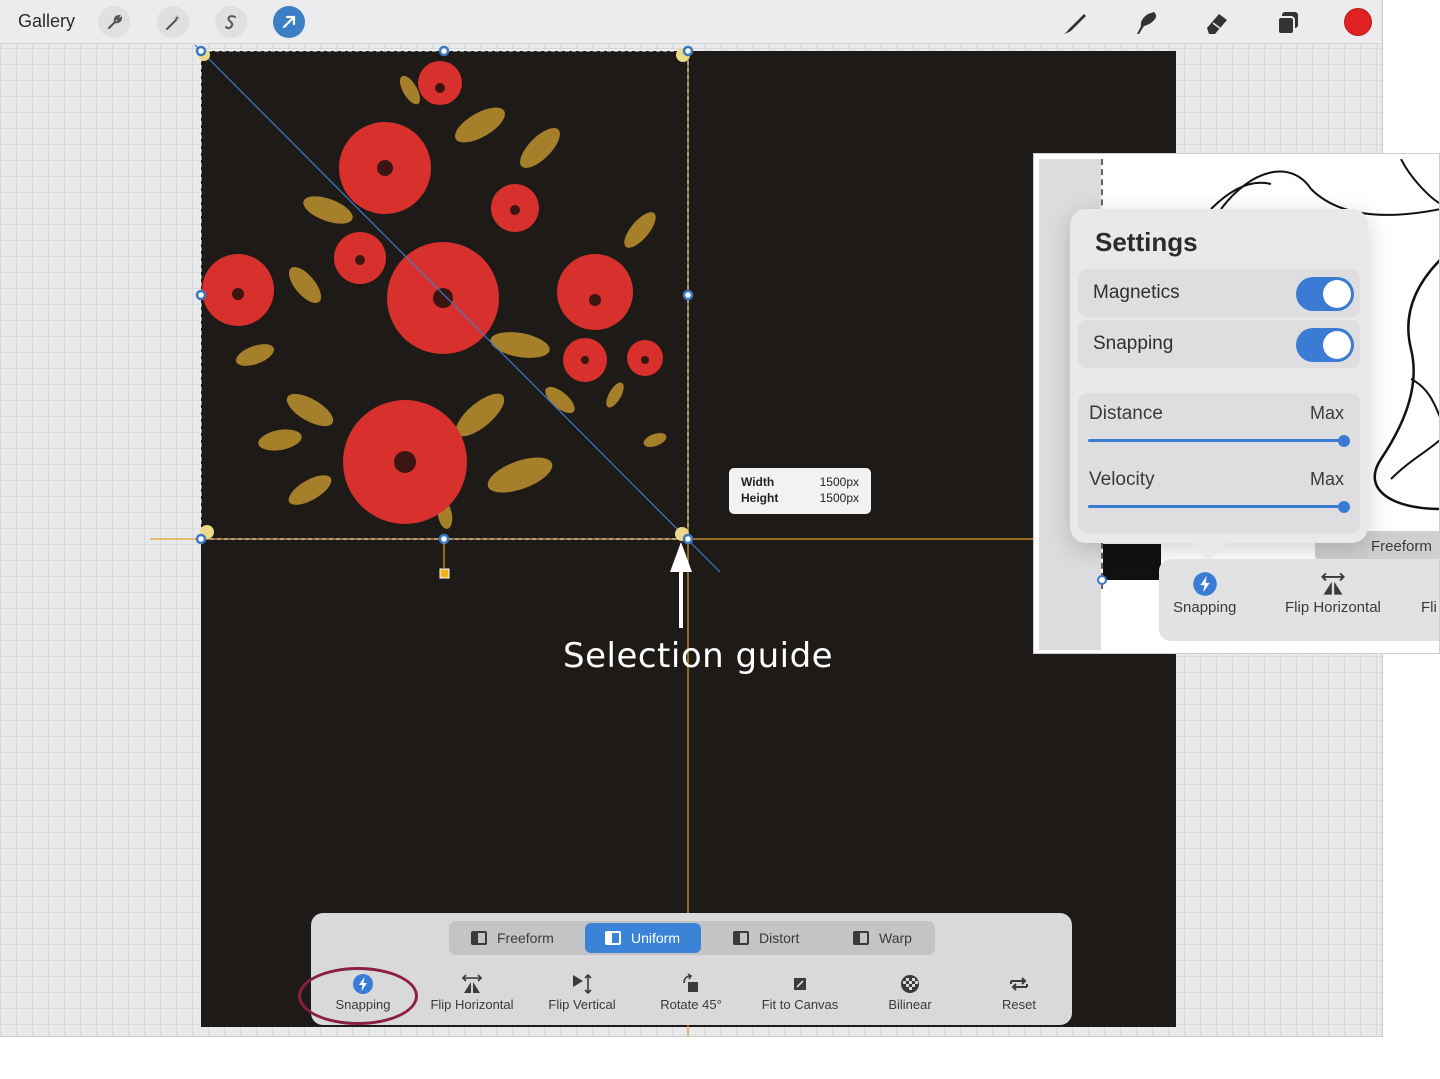  What do you see at coordinates (1146, 242) in the screenshot?
I see `settings-title: Settings` at bounding box center [1146, 242].